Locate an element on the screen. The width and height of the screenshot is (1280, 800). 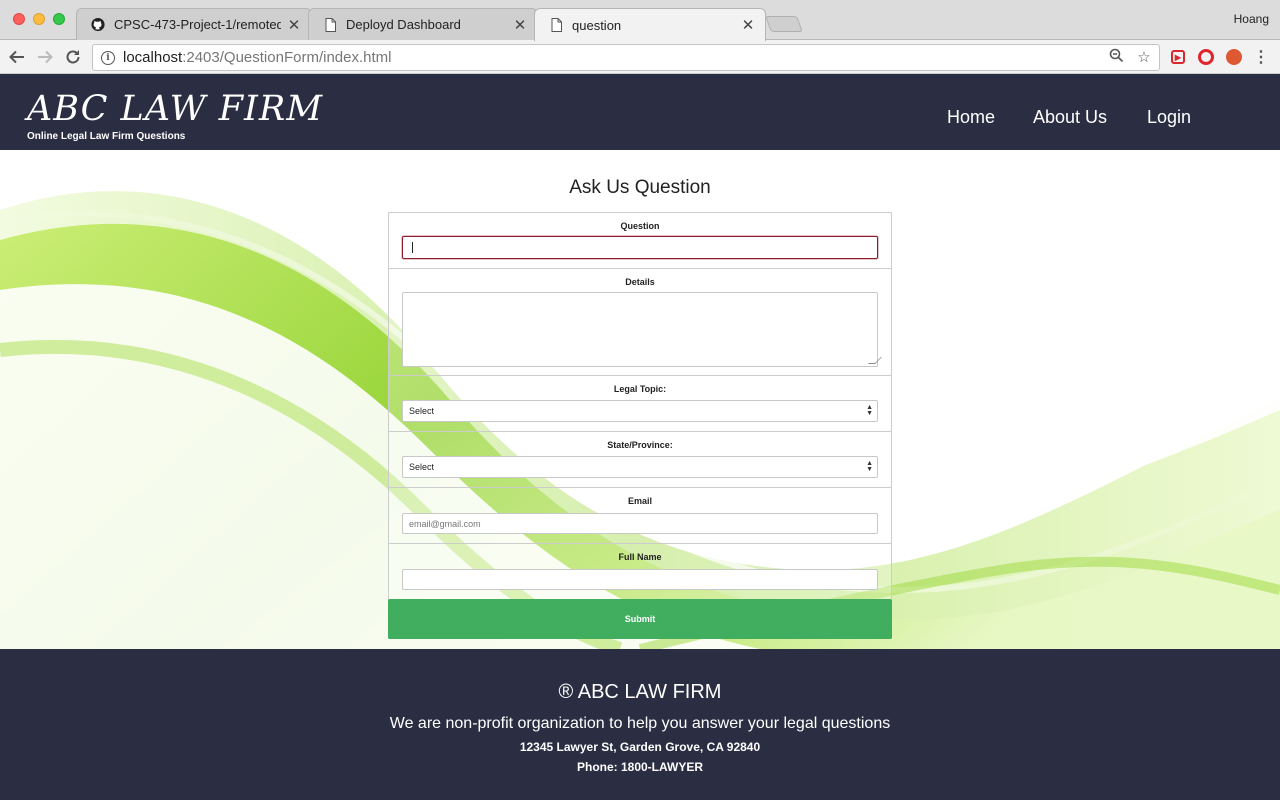
question-label: Question is located at coordinates (640, 226).